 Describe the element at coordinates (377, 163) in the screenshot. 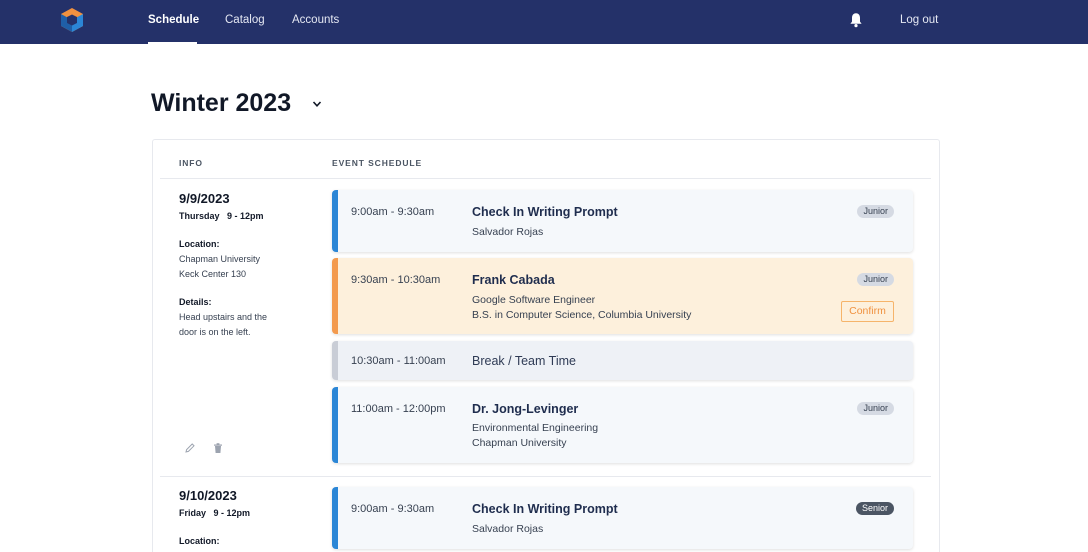

I see `schedule-column-header: EVENT SCHEDULE` at that location.